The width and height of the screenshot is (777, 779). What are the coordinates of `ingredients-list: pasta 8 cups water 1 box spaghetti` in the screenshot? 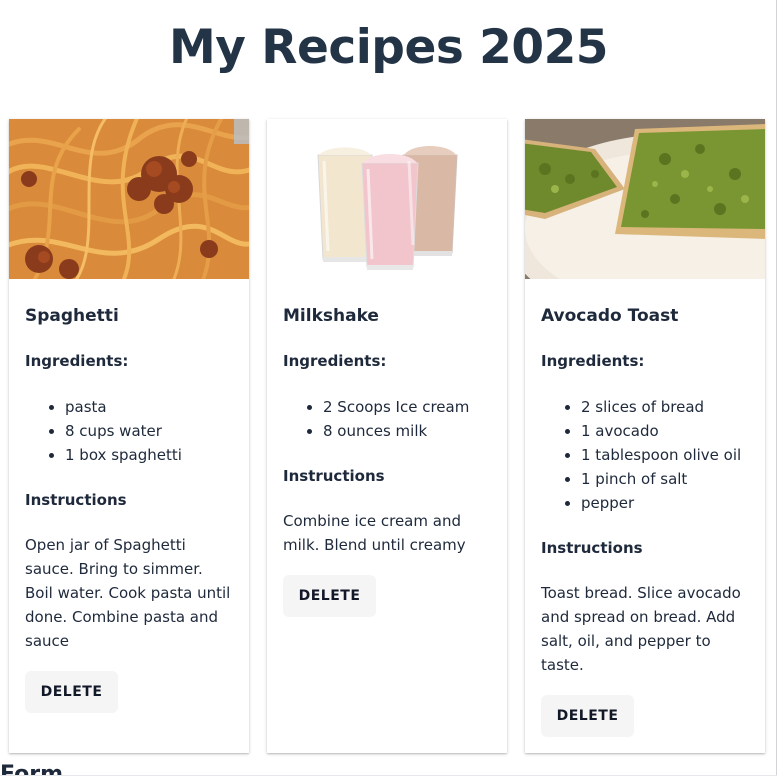 It's located at (129, 431).